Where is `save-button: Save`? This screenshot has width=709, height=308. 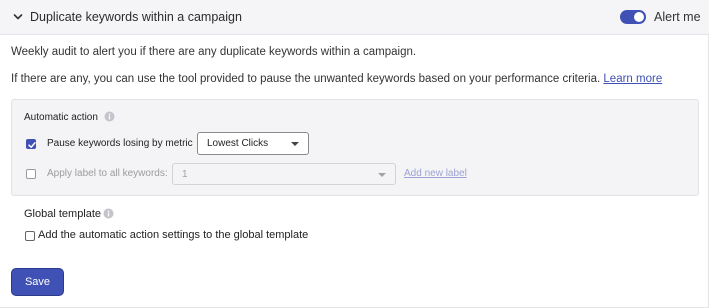
save-button: Save is located at coordinates (37, 282).